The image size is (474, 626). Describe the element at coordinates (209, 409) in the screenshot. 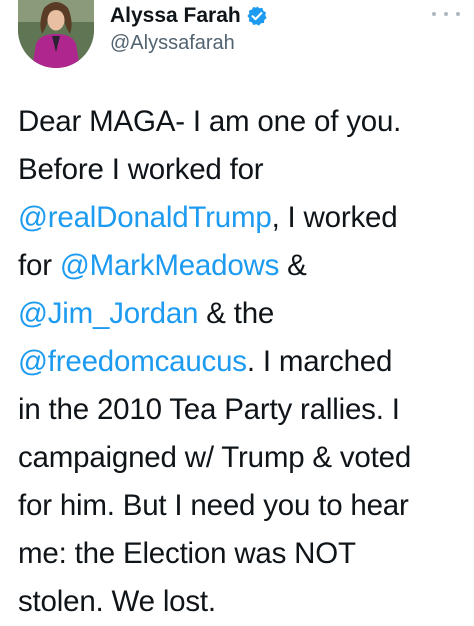

I see `tweet-text-segment: in the 2010 Tea Party rallies. I` at that location.